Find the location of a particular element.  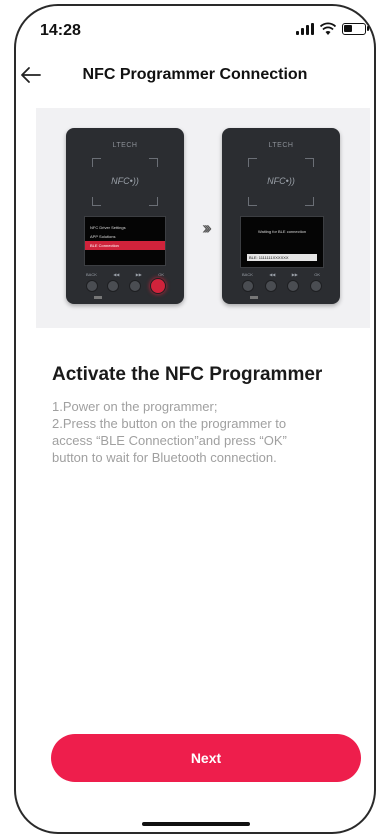

instruction-line: button to wait for Bluetooth connection. is located at coordinates (164, 457).